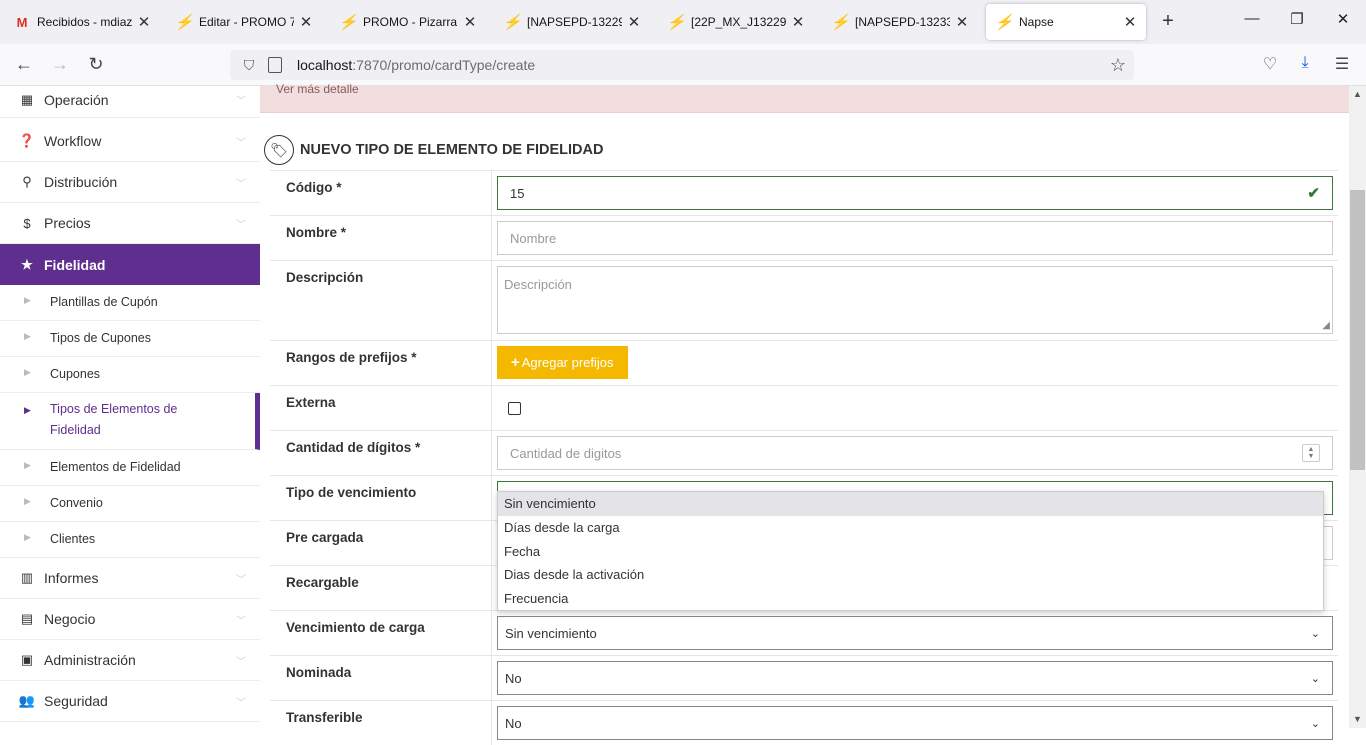  I want to click on tag-icon: 🏷, so click(279, 150).